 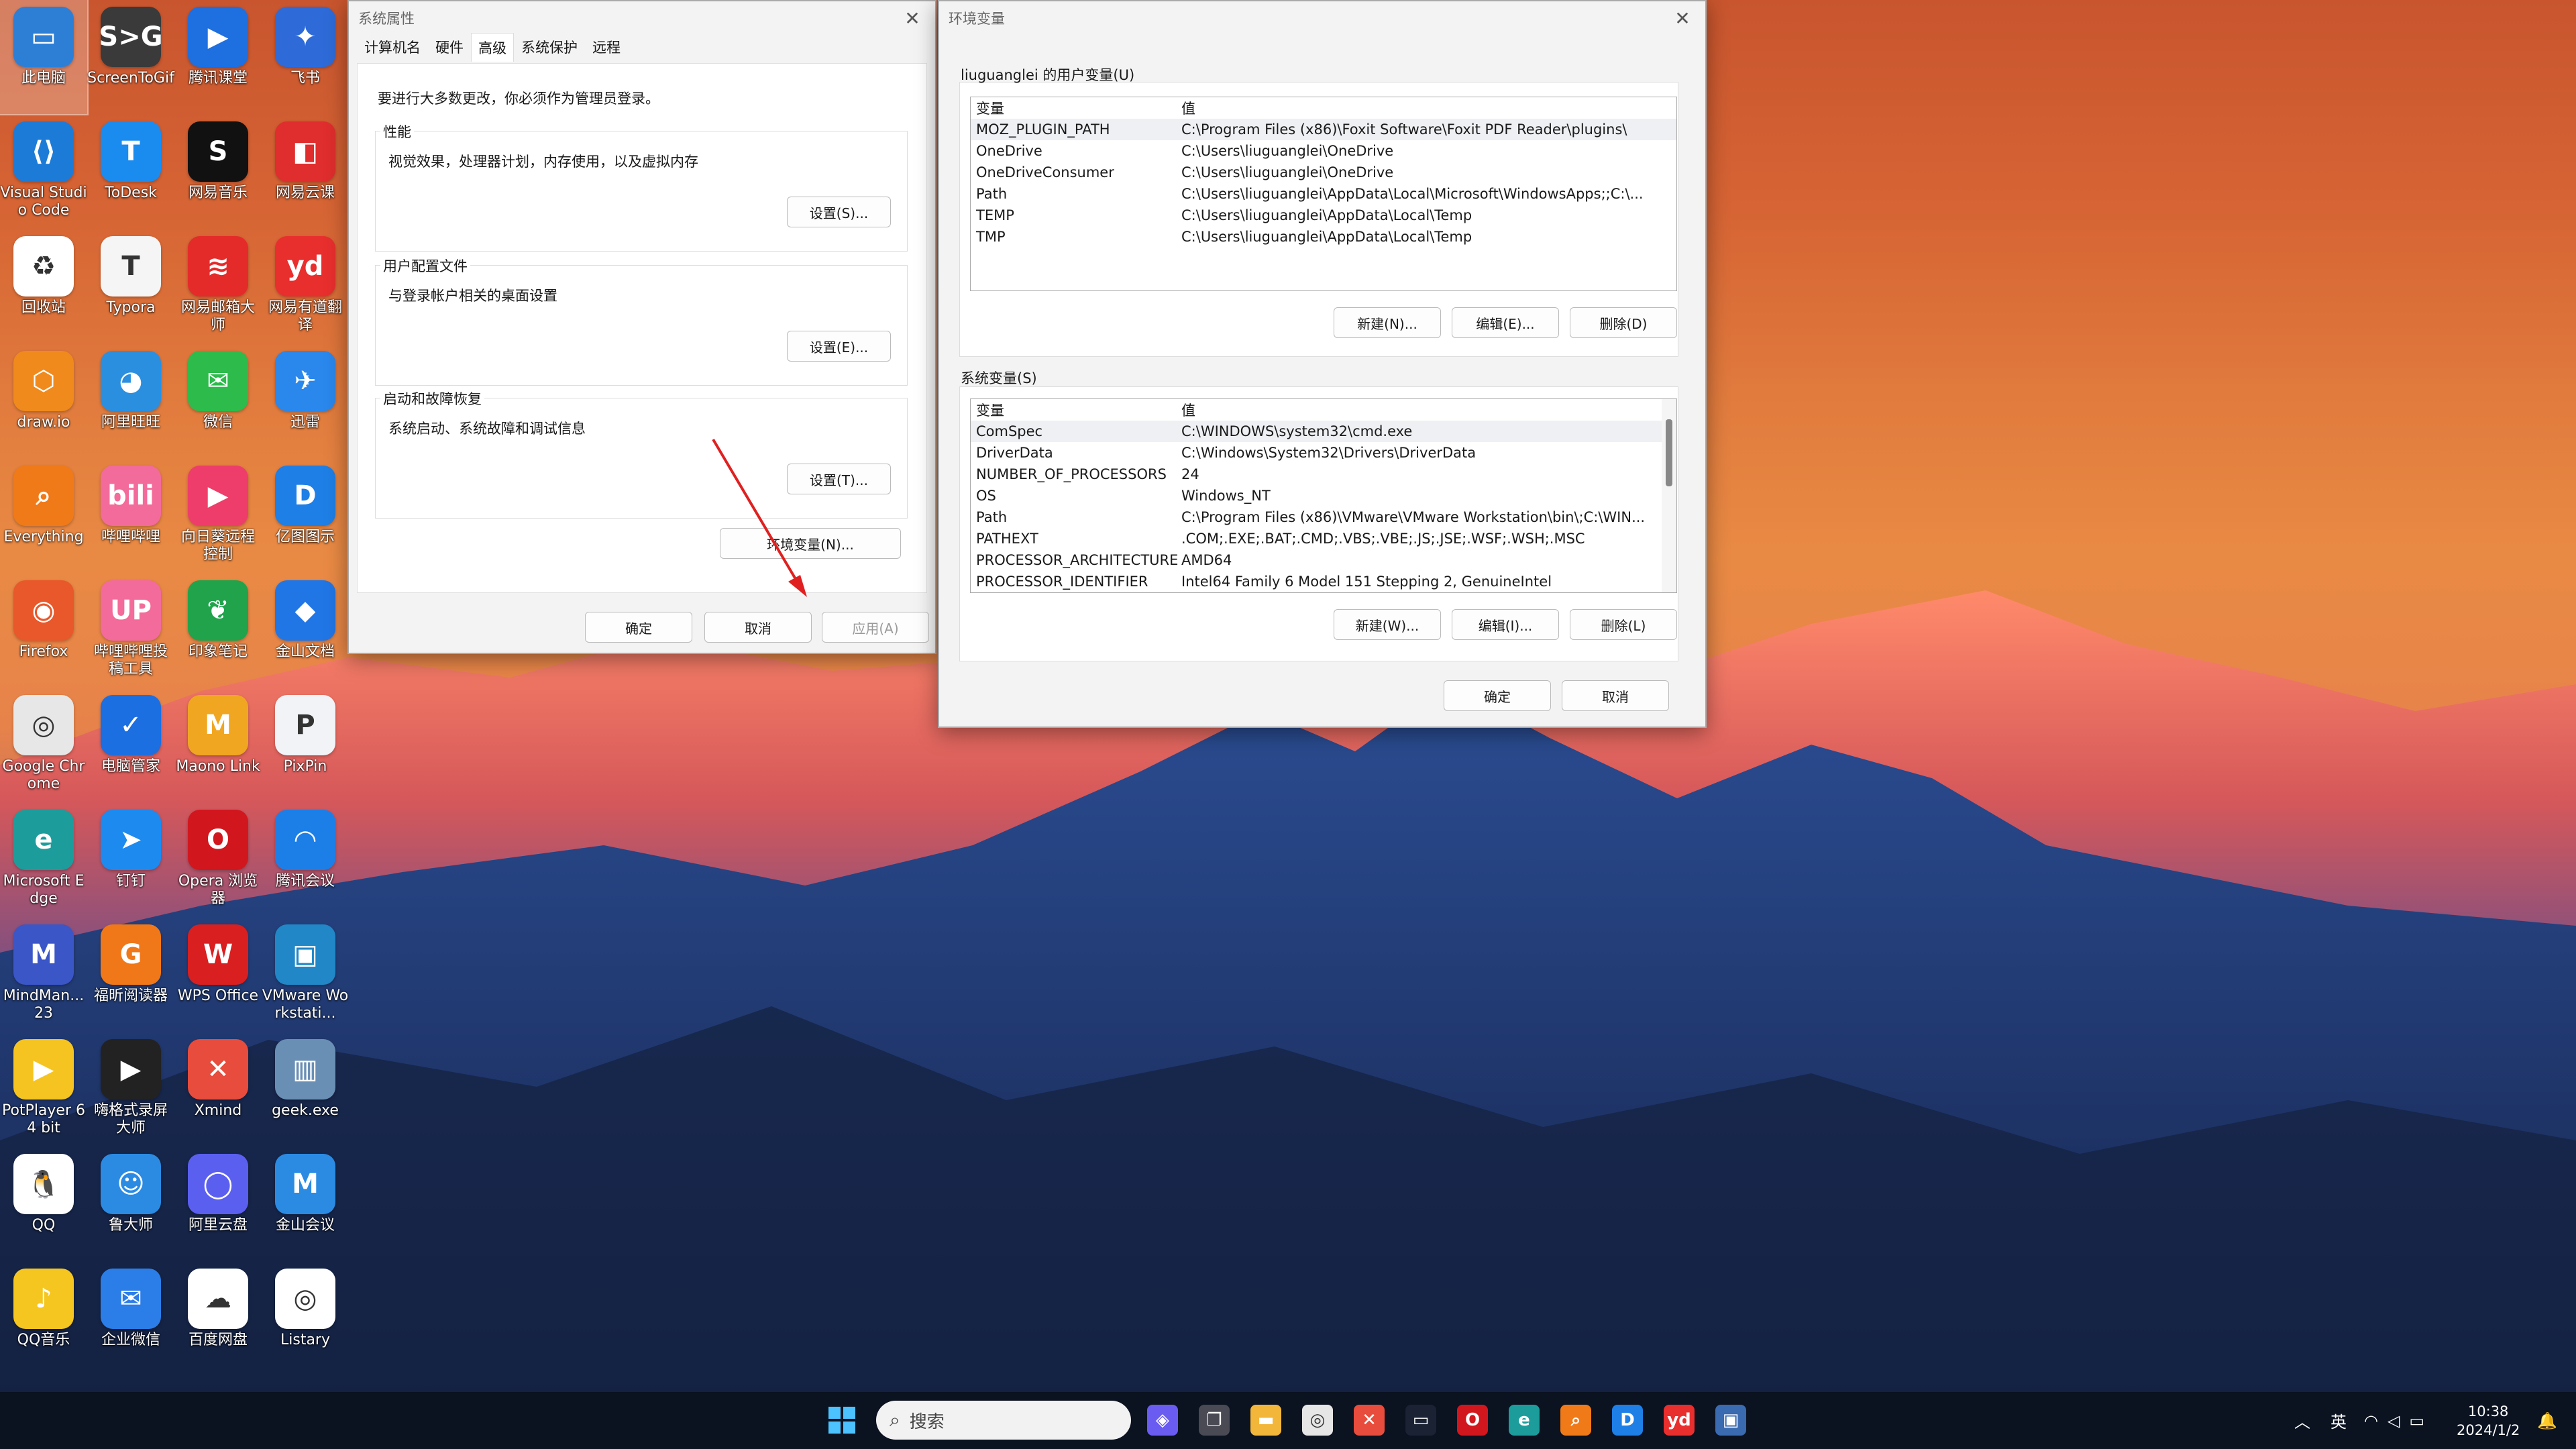 I want to click on variable-row: NUMBER_OF_PROCESSORS 24, so click(x=1323, y=474).